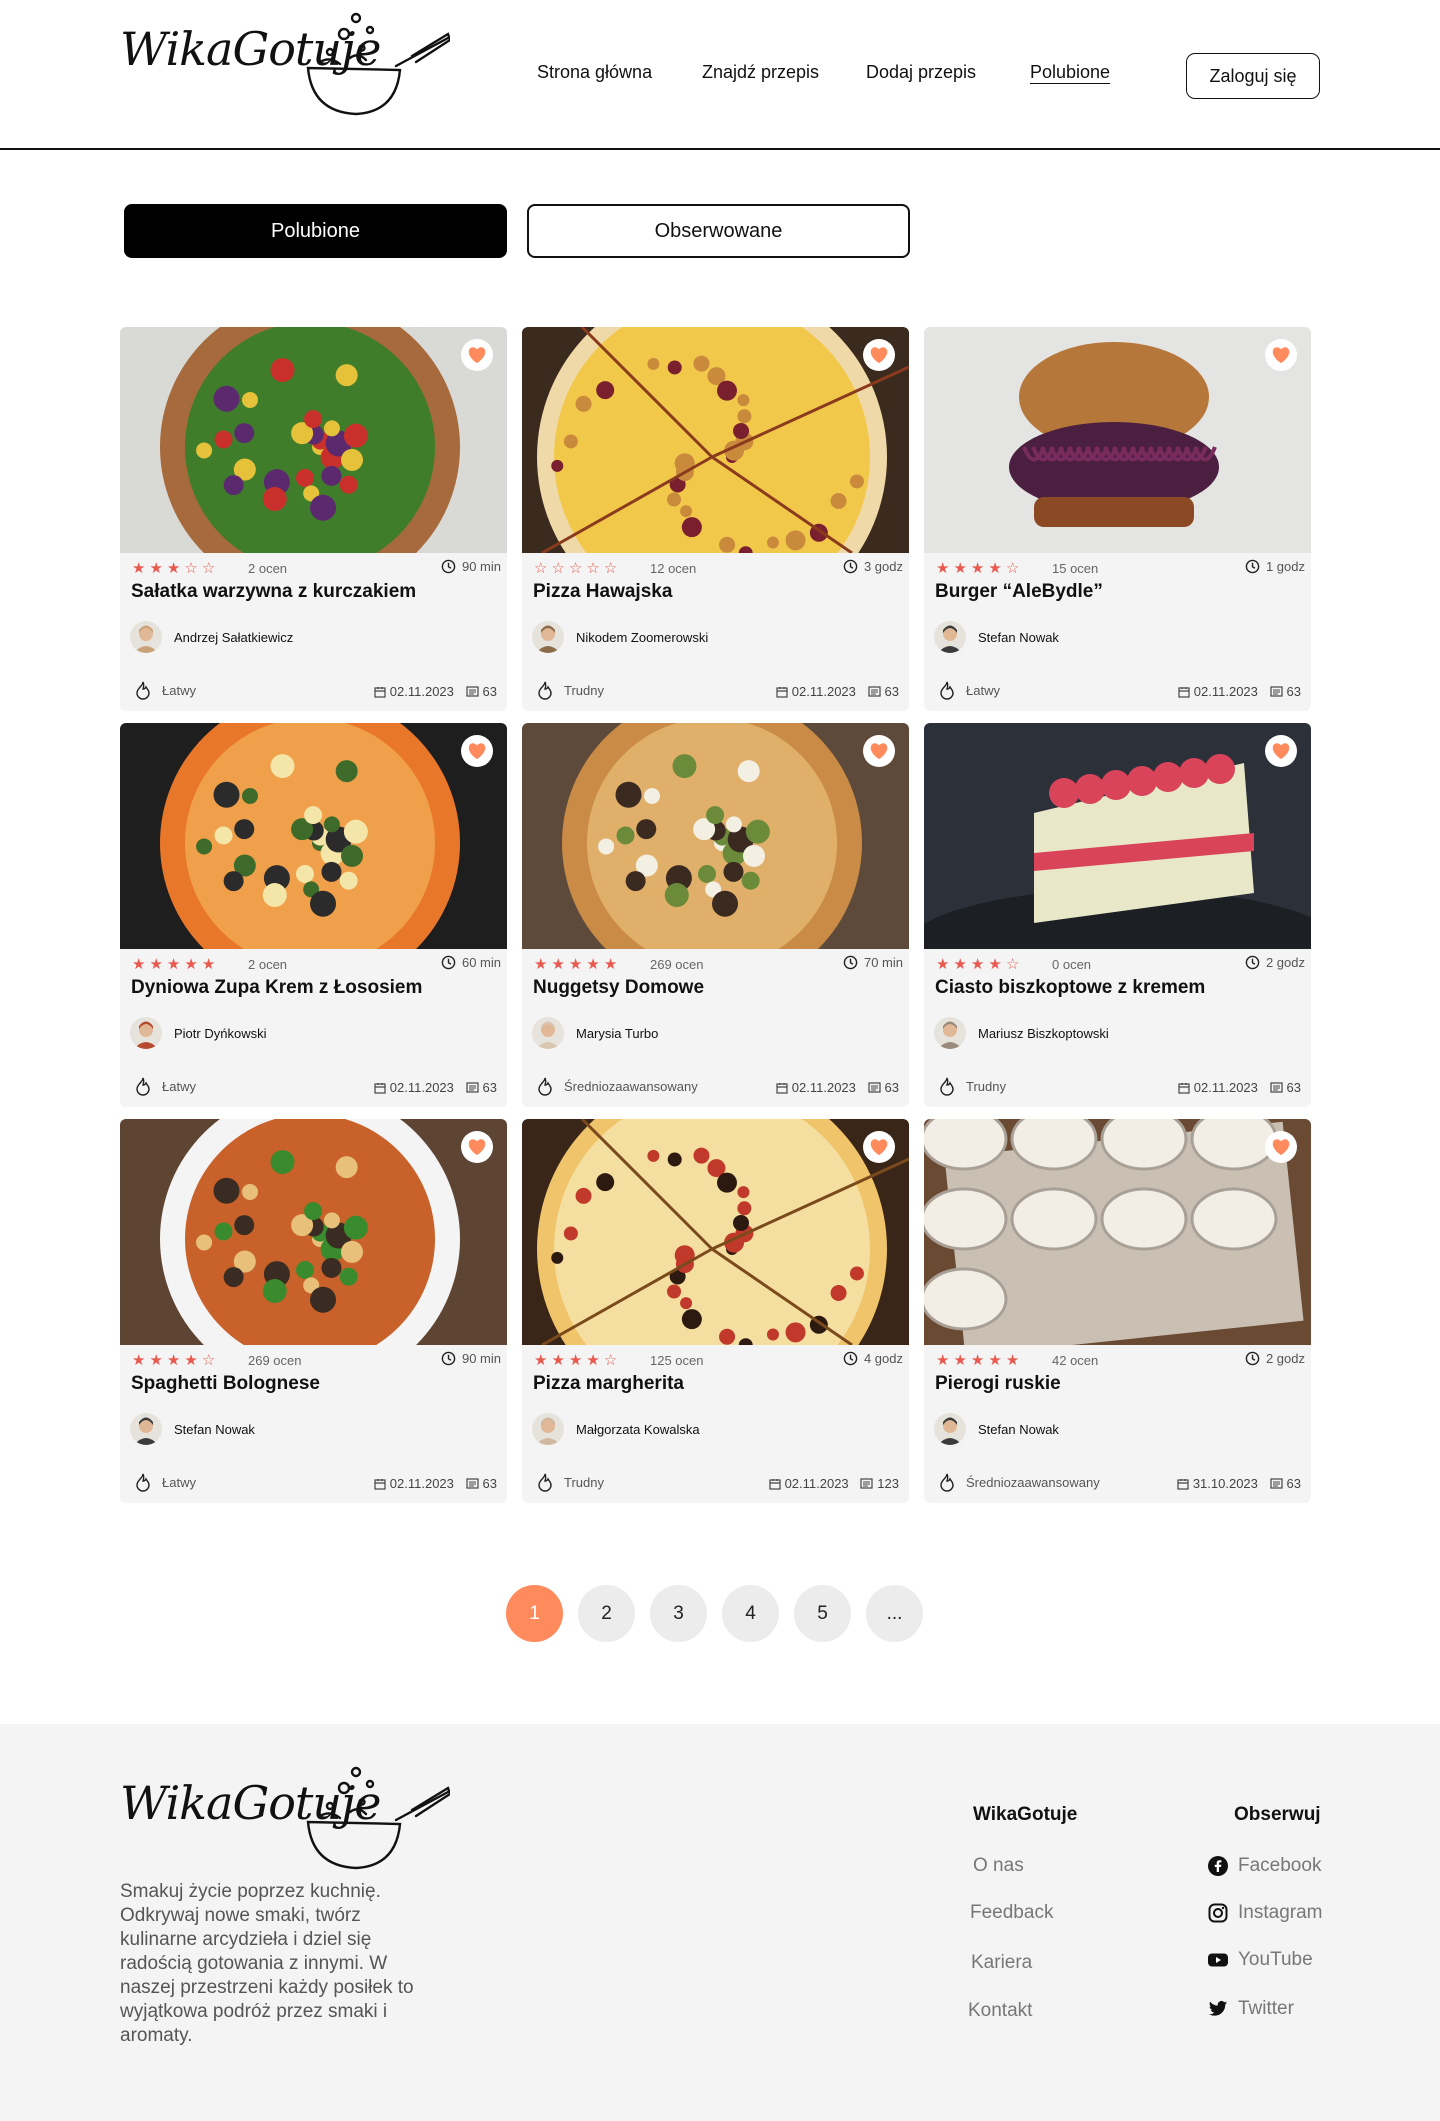 The image size is (1440, 2121). What do you see at coordinates (1070, 988) in the screenshot?
I see `recipe-title: Ciasto biszkoptowe z kremem` at bounding box center [1070, 988].